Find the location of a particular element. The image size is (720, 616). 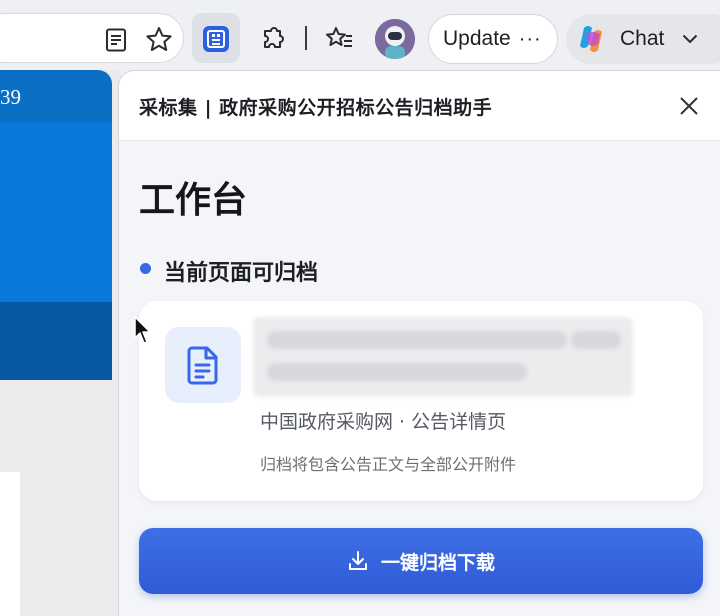

profile-avatar is located at coordinates (395, 39).